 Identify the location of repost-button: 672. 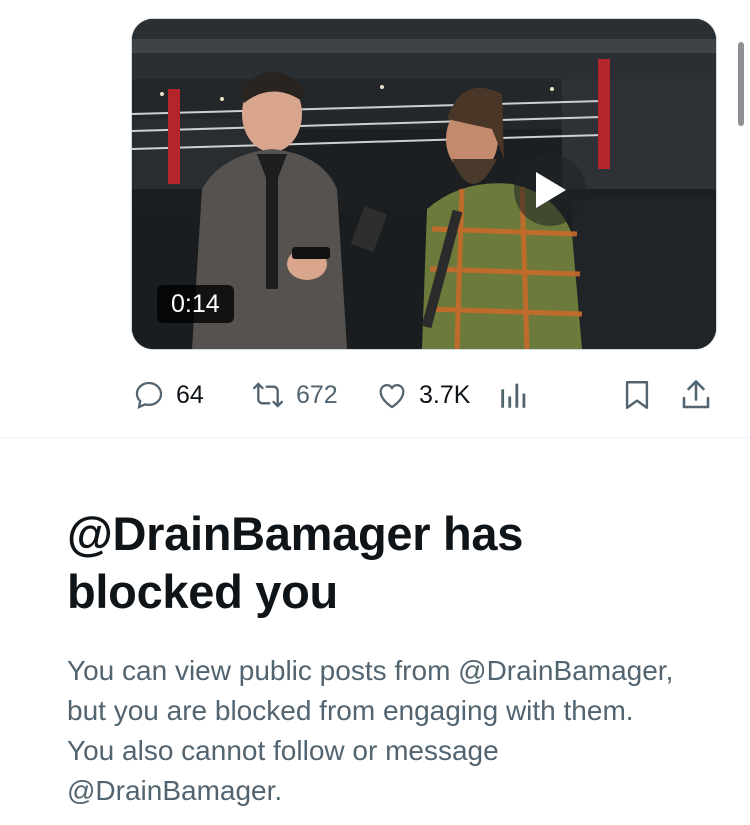
(294, 395).